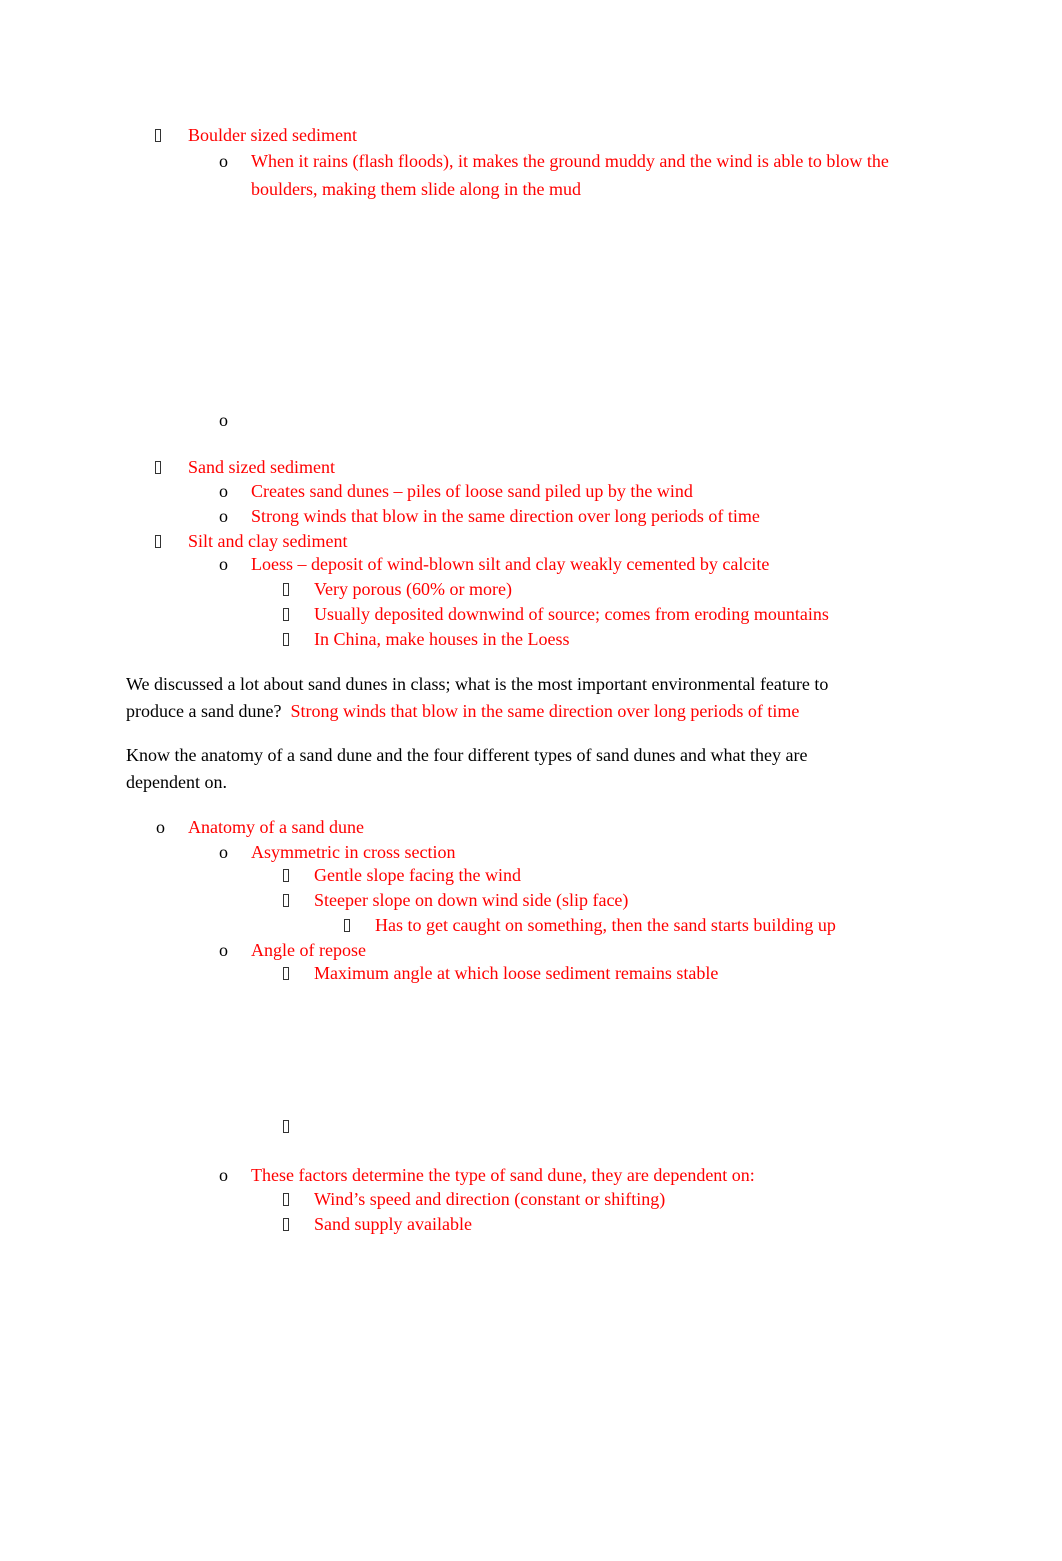  Describe the element at coordinates (204, 711) in the screenshot. I see `question1-prompt: produce a sand dune?` at that location.